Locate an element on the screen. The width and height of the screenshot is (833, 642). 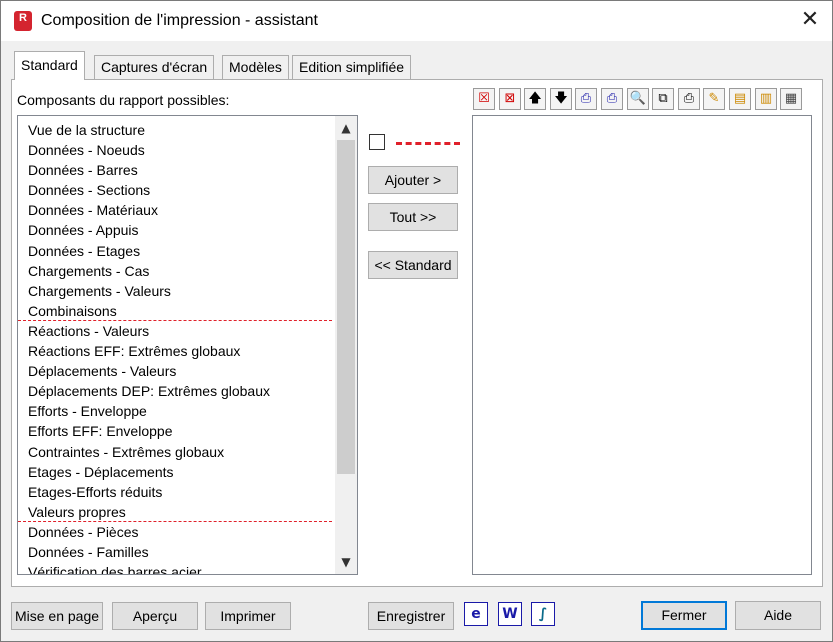
window-title: Composition de l'impression - assistant is located at coordinates (179, 20).